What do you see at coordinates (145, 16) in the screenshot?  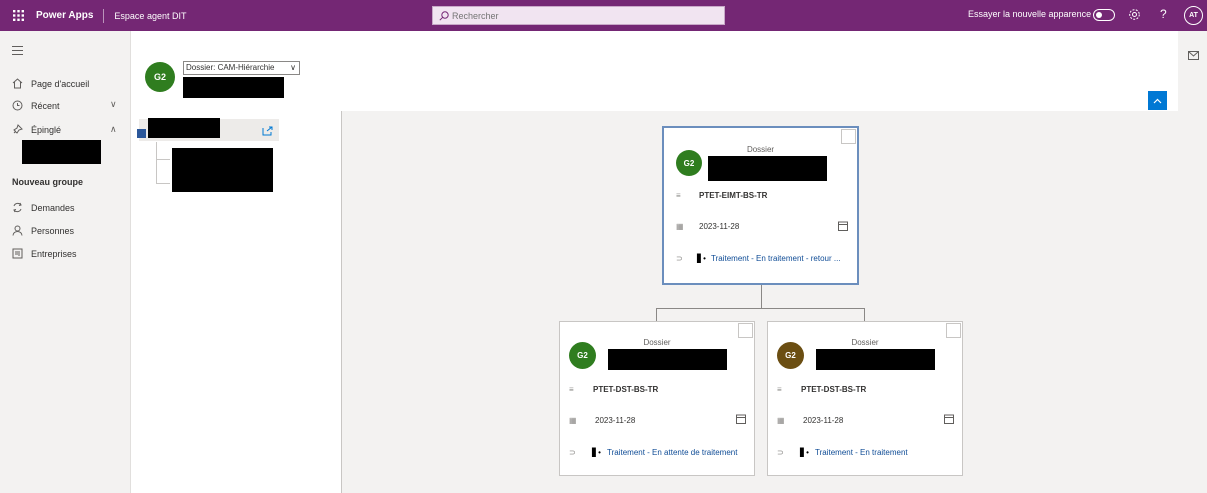 I see `environment-name: Espace agent DIT` at bounding box center [145, 16].